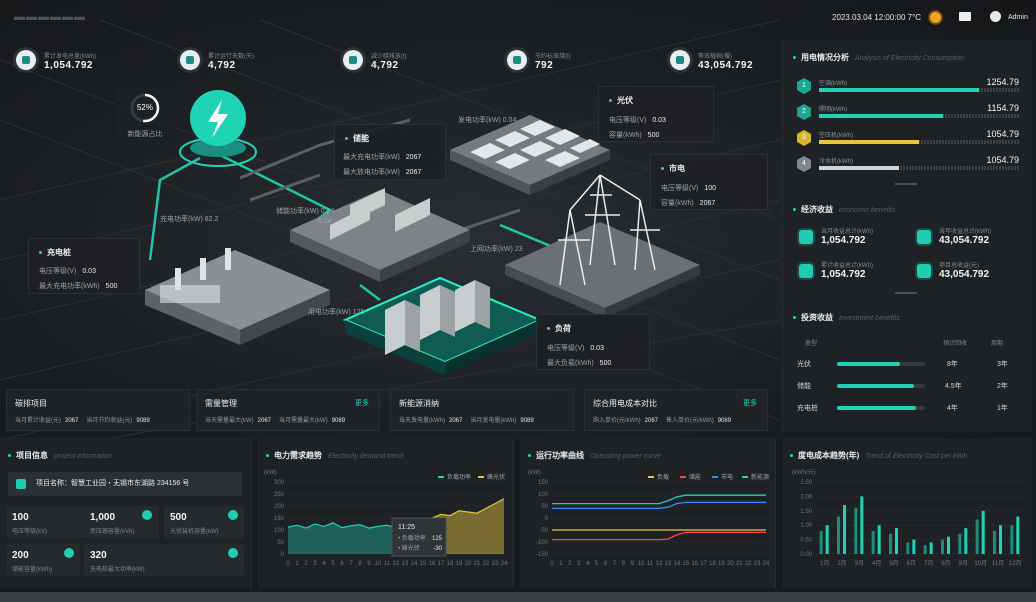  I want to click on consumption-item: 4 冷水机(kWh) 1054.79, so click(908, 166).